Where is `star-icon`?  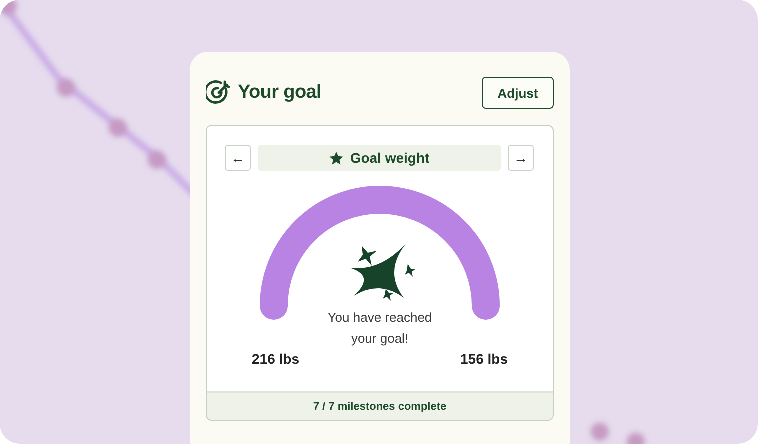
star-icon is located at coordinates (336, 158).